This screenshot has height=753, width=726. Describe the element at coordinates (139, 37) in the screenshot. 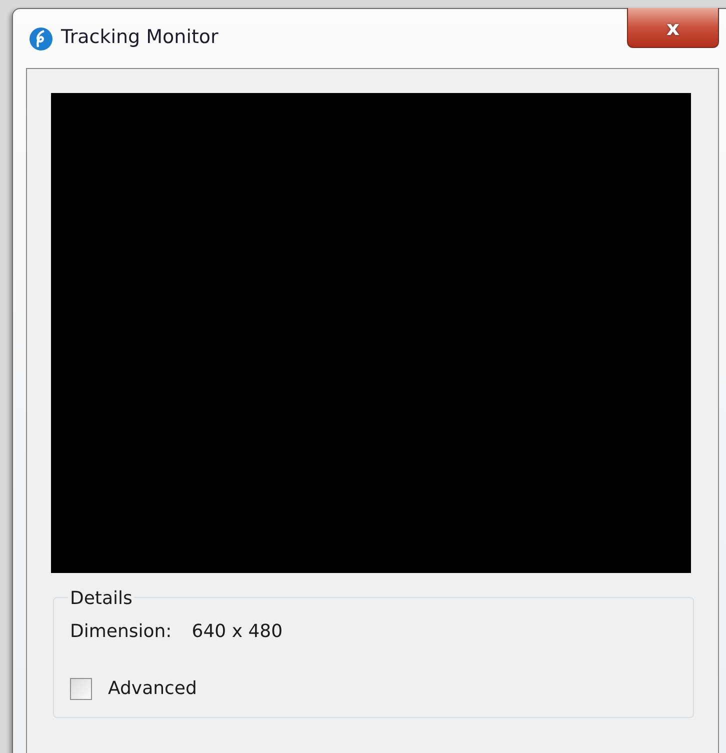

I see `window-title: Tracking Monitor` at that location.